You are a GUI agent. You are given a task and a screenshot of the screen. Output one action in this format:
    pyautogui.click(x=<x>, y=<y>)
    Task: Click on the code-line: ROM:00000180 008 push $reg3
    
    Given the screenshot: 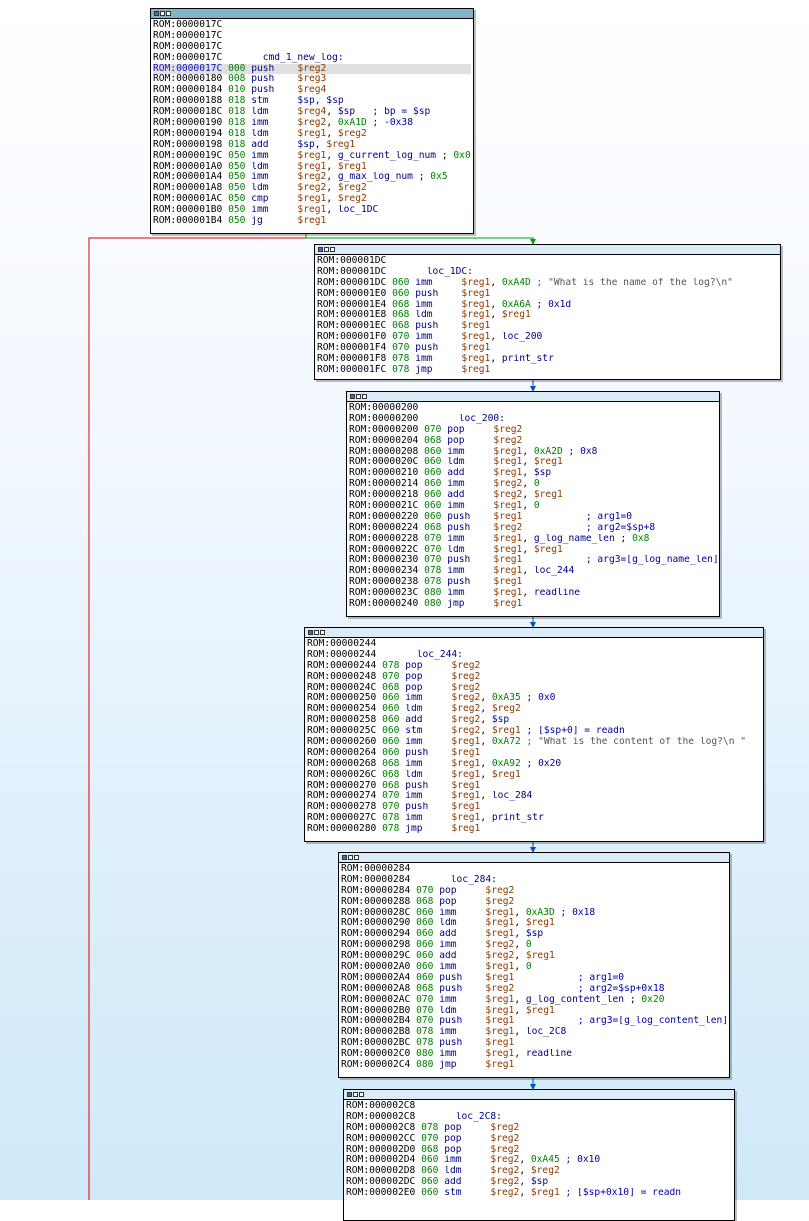 What is the action you would take?
    pyautogui.click(x=312, y=79)
    